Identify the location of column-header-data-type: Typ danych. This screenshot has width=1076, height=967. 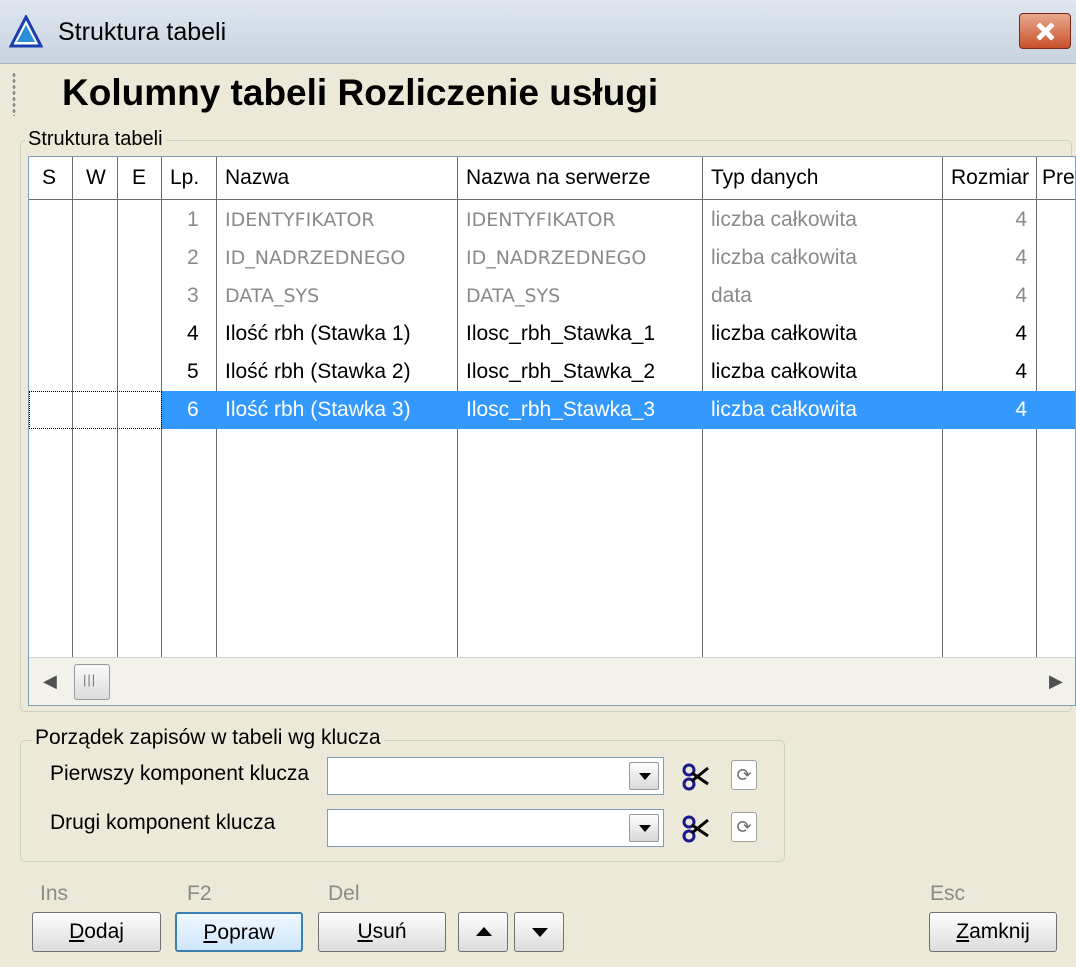
(823, 178).